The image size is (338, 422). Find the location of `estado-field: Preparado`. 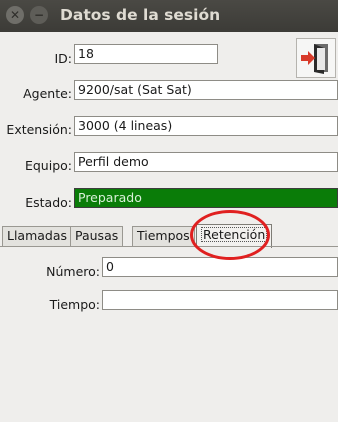

estado-field: Preparado is located at coordinates (206, 198).